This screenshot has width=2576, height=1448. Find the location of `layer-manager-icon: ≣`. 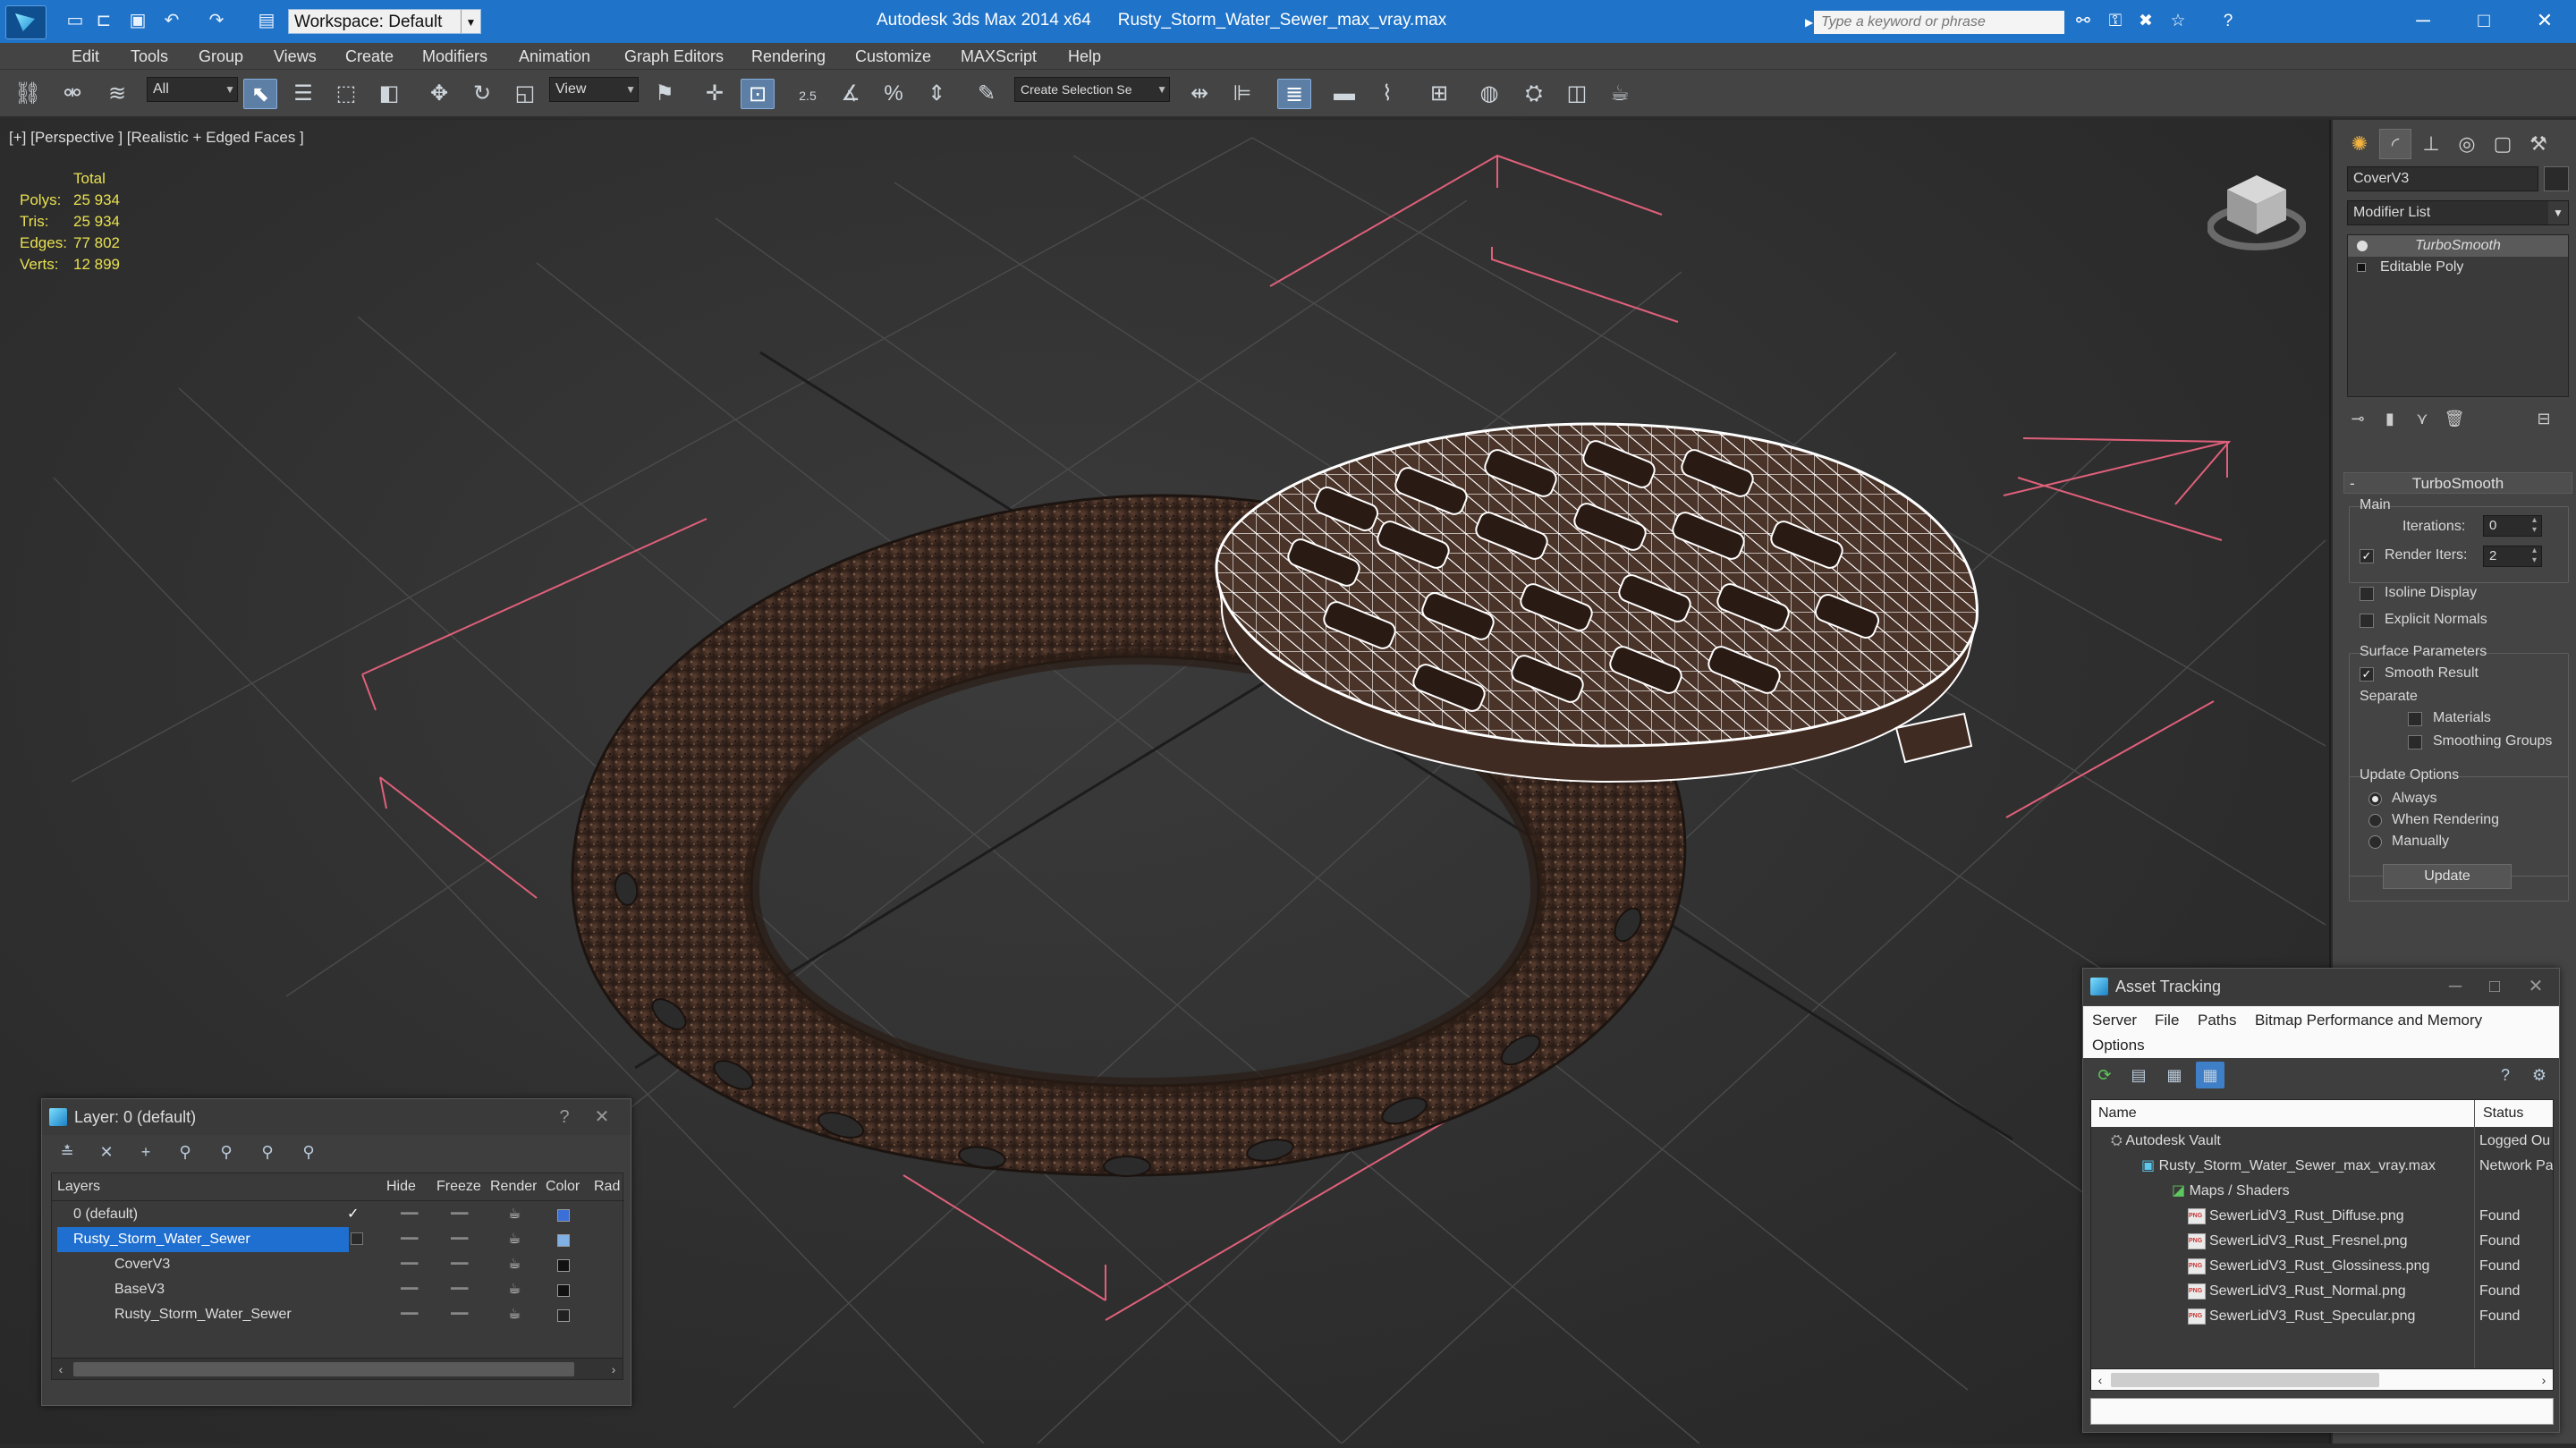

layer-manager-icon: ≣ is located at coordinates (1294, 94).